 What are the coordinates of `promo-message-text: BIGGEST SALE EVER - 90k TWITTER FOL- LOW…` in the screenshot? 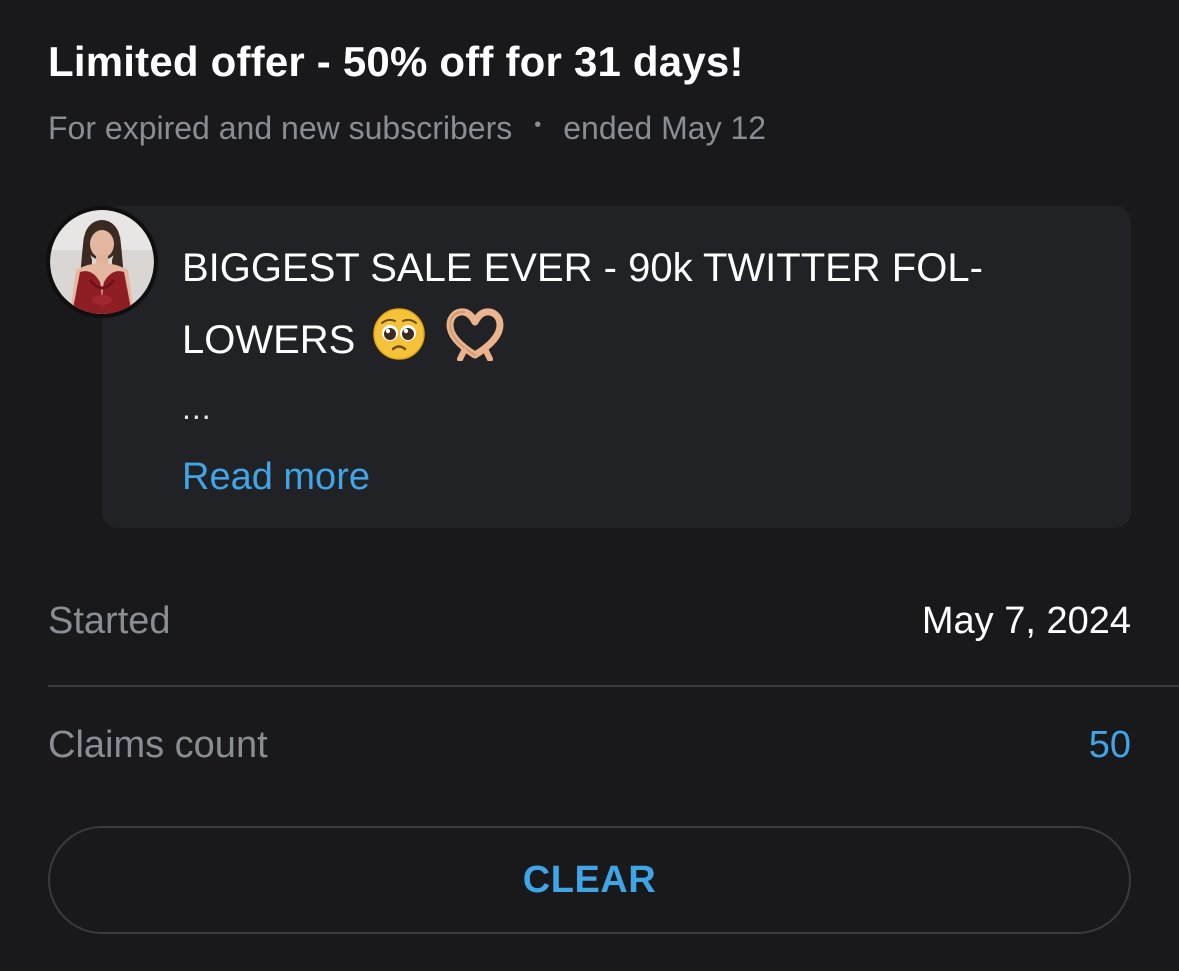 It's located at (632, 308).